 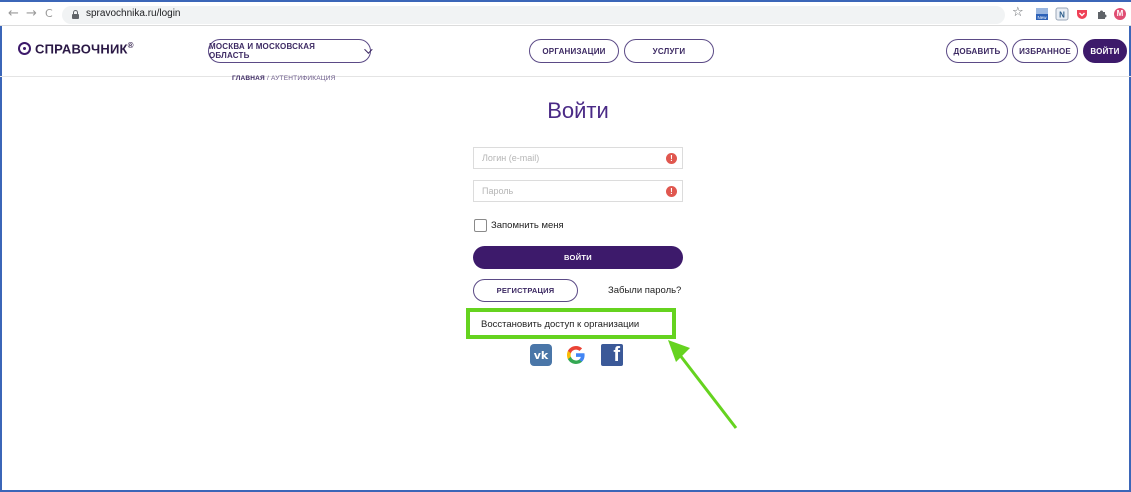 I want to click on annotation-arrow-icon, so click(x=703, y=384).